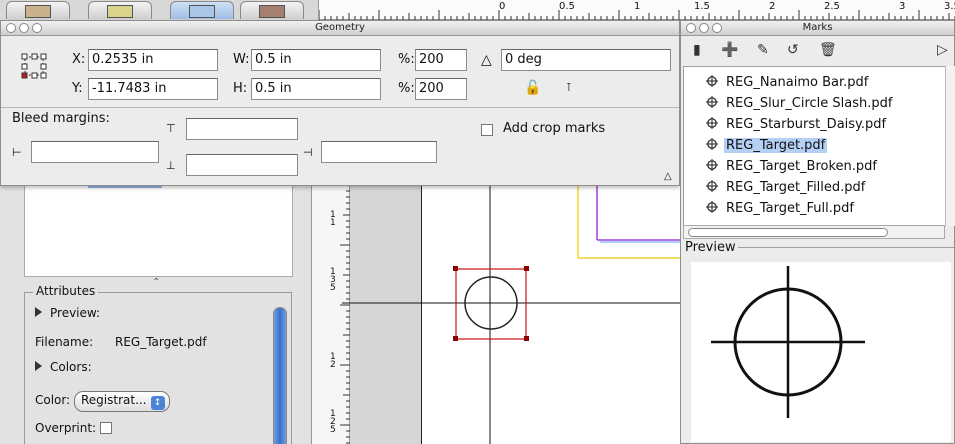 The height and width of the screenshot is (444, 955). I want to click on text-icon, so click(120, 11).